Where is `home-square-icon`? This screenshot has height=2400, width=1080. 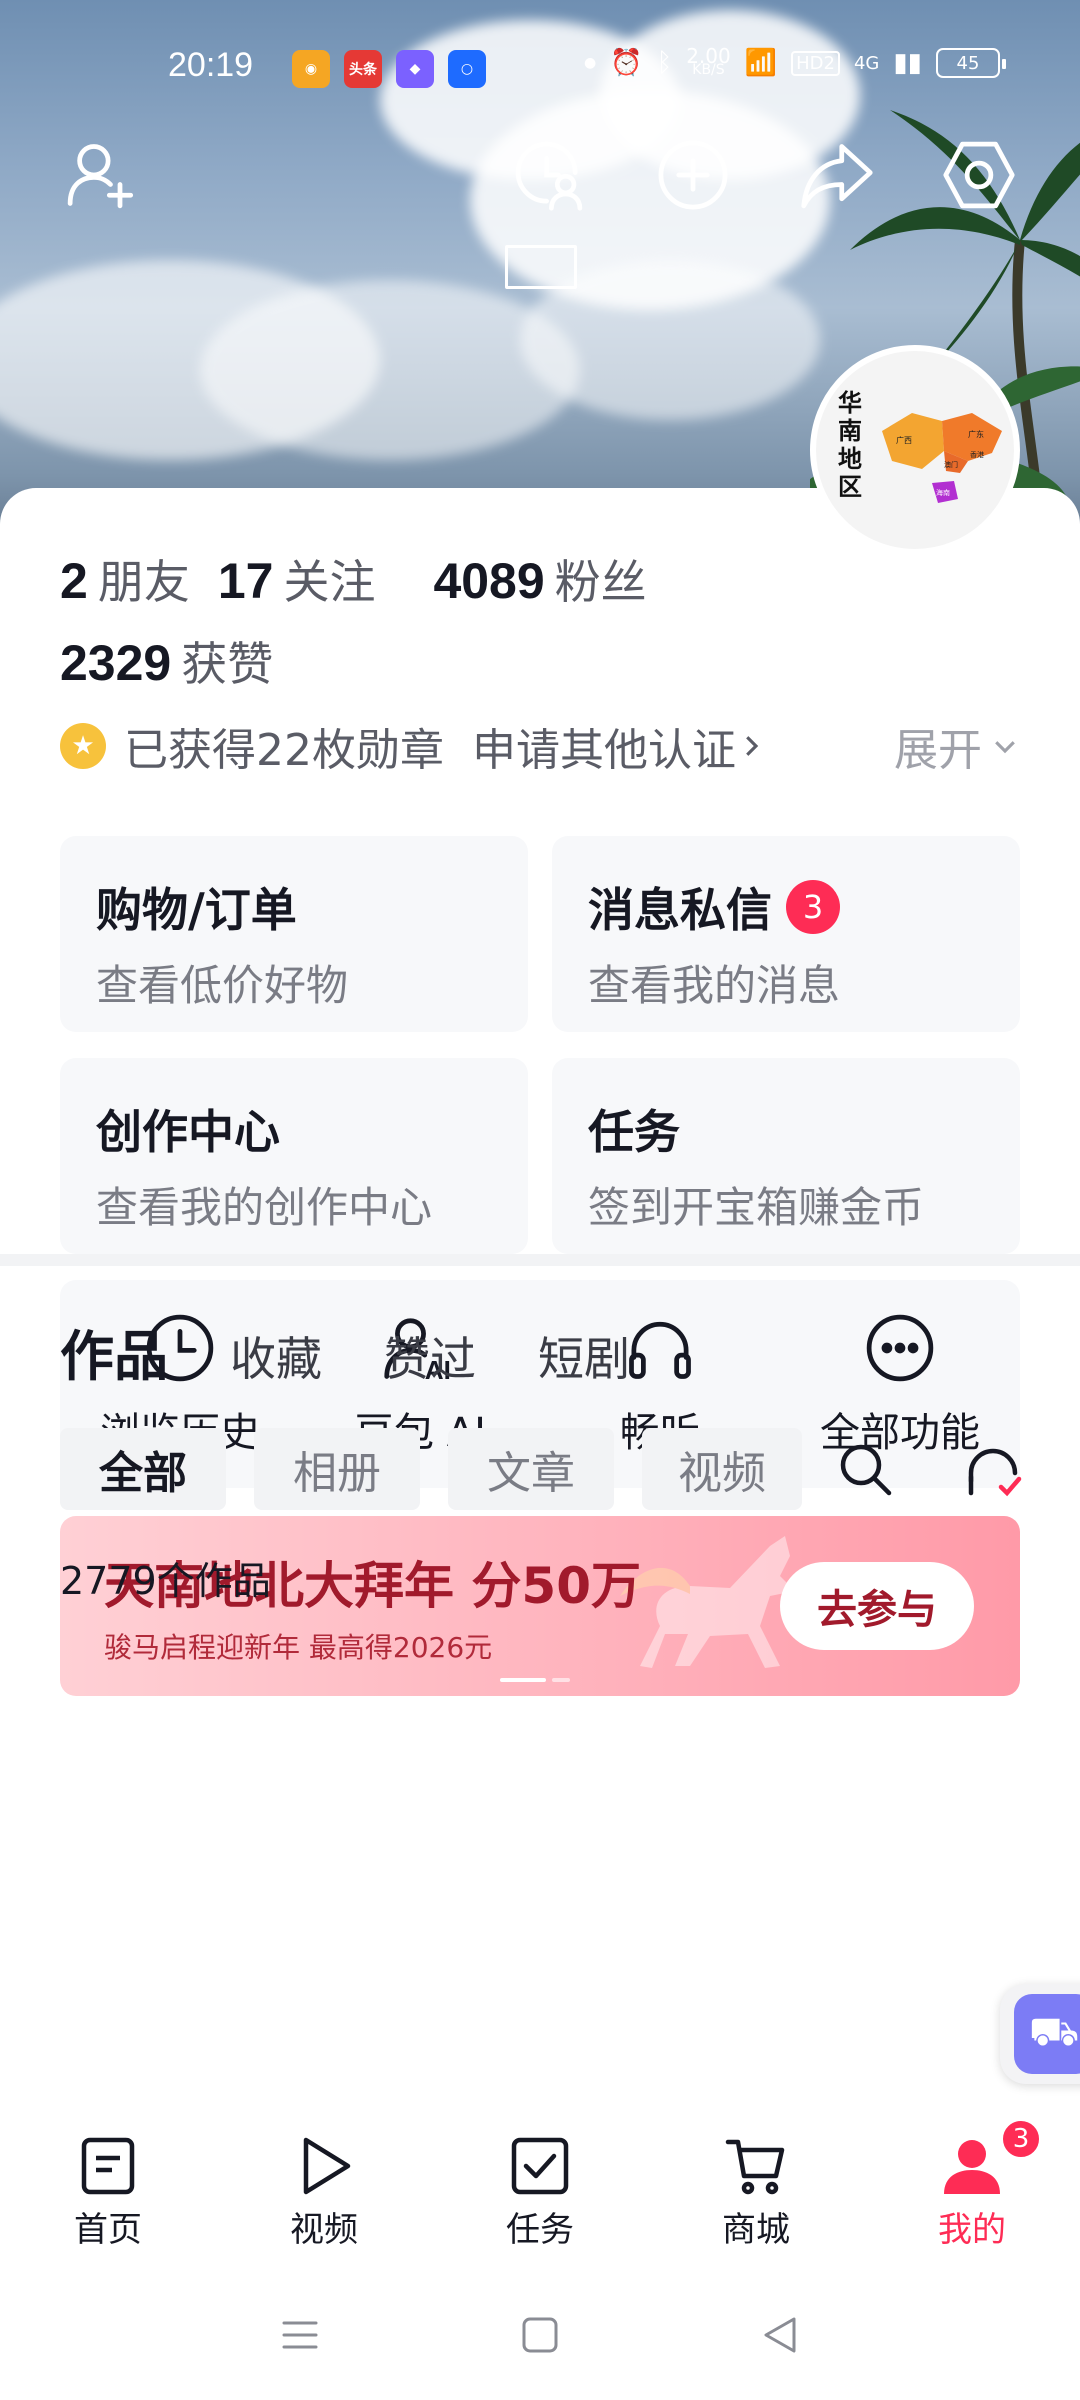
home-square-icon is located at coordinates (540, 2335).